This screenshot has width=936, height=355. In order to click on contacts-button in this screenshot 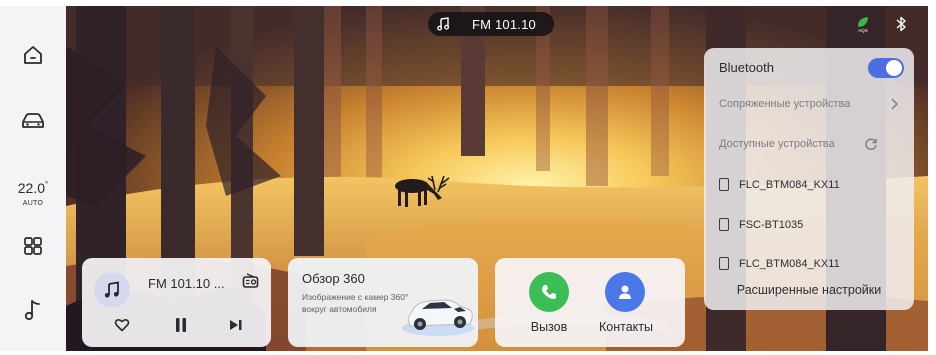, I will do `click(625, 292)`.